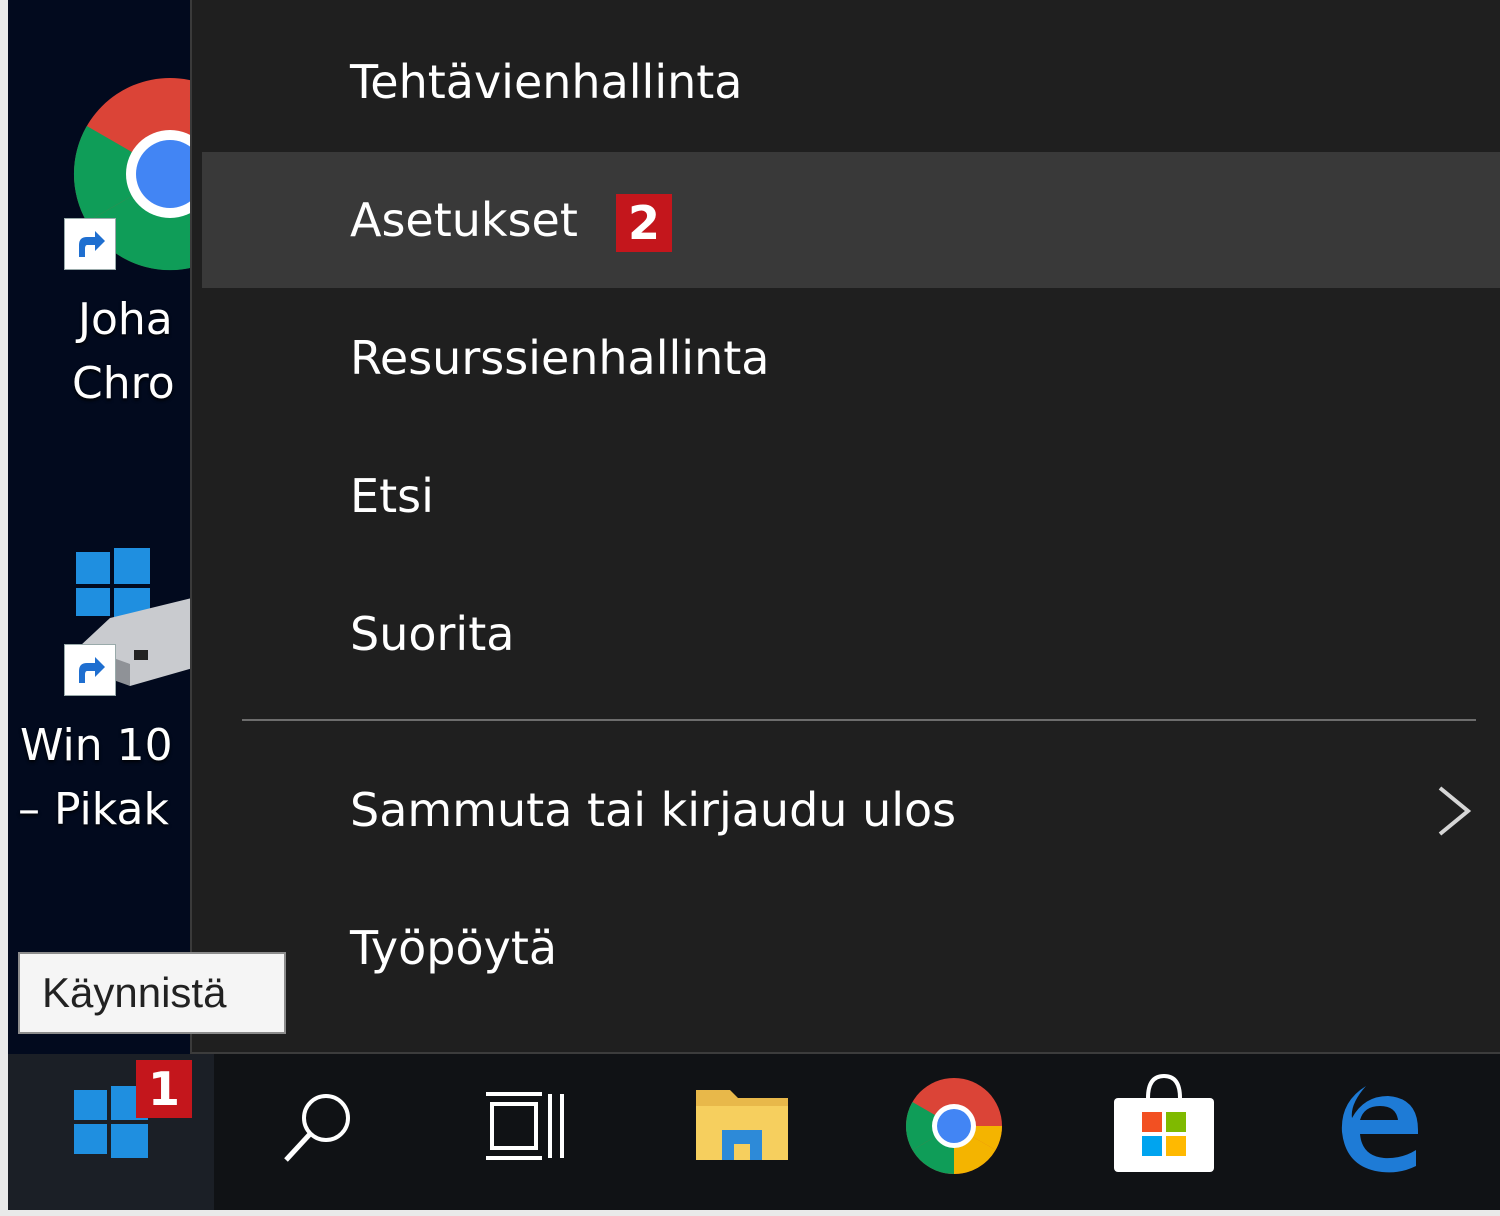 The height and width of the screenshot is (1216, 1500). Describe the element at coordinates (851, 634) in the screenshot. I see `menu-item-run: Suorita` at that location.